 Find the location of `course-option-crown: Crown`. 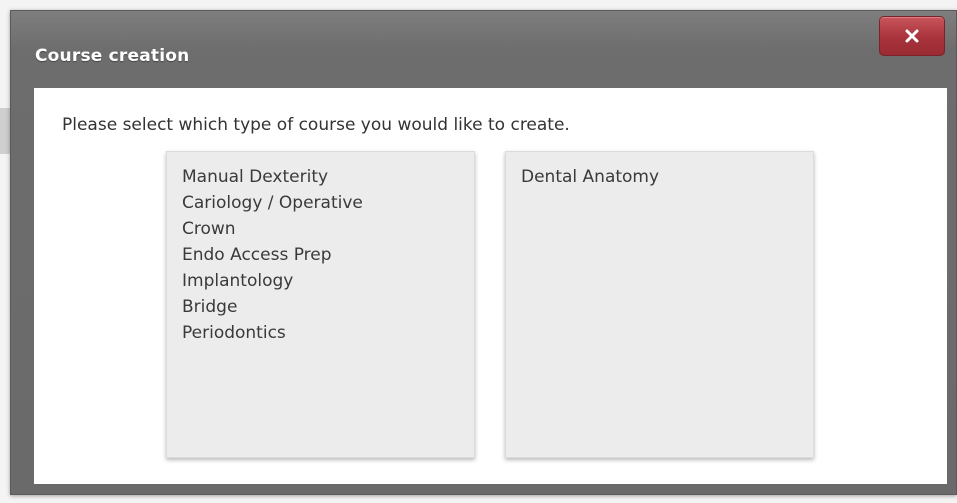

course-option-crown: Crown is located at coordinates (320, 229).